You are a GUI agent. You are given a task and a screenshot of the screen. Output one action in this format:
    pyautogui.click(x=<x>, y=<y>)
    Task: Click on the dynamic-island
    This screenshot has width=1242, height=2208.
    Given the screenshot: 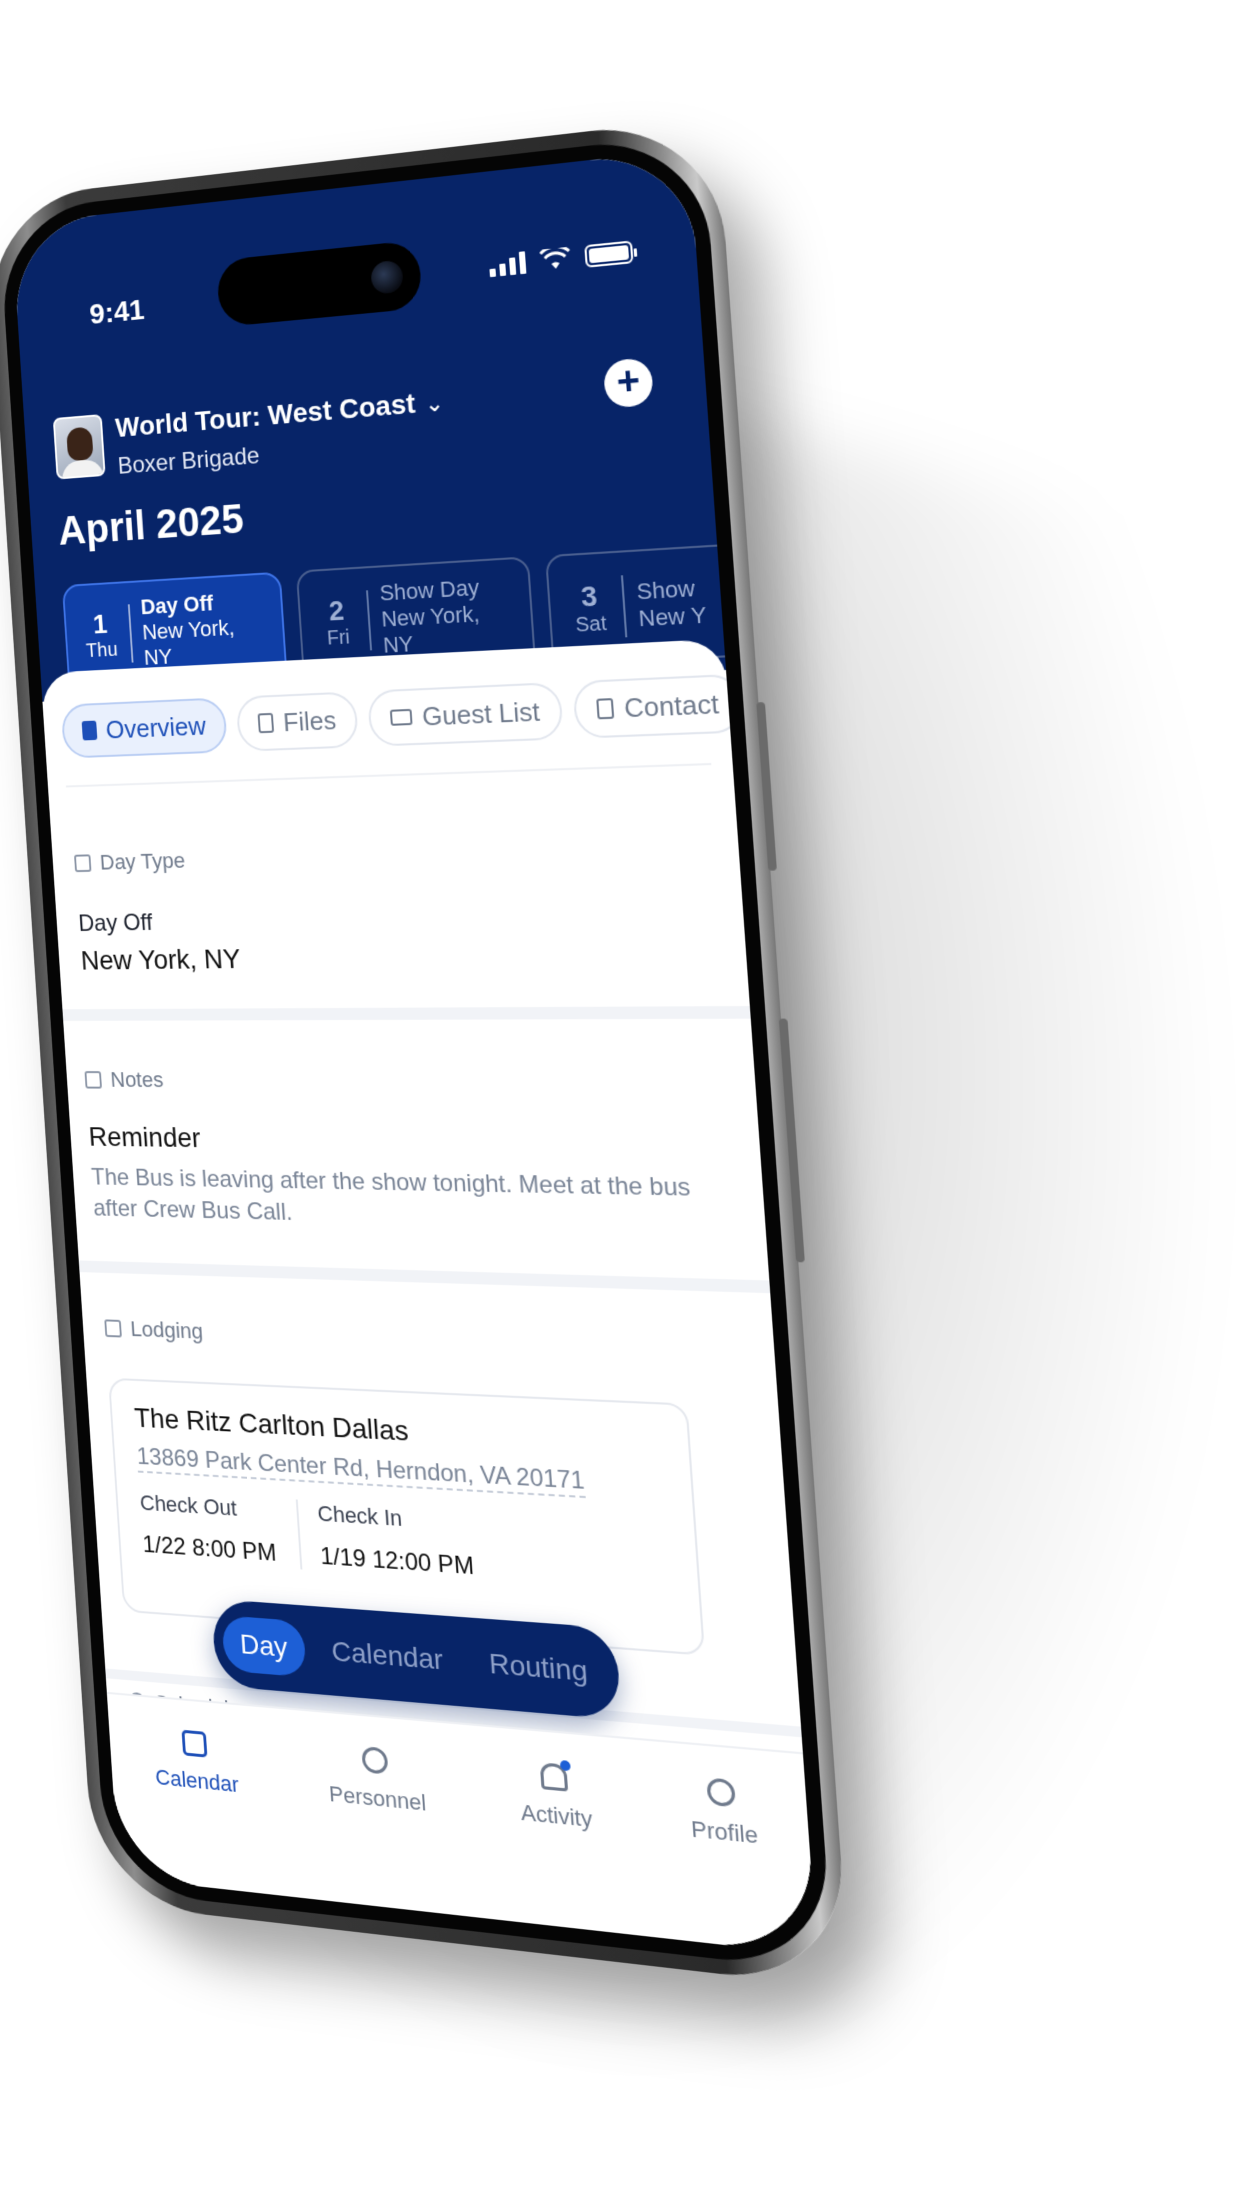 What is the action you would take?
    pyautogui.click(x=319, y=283)
    